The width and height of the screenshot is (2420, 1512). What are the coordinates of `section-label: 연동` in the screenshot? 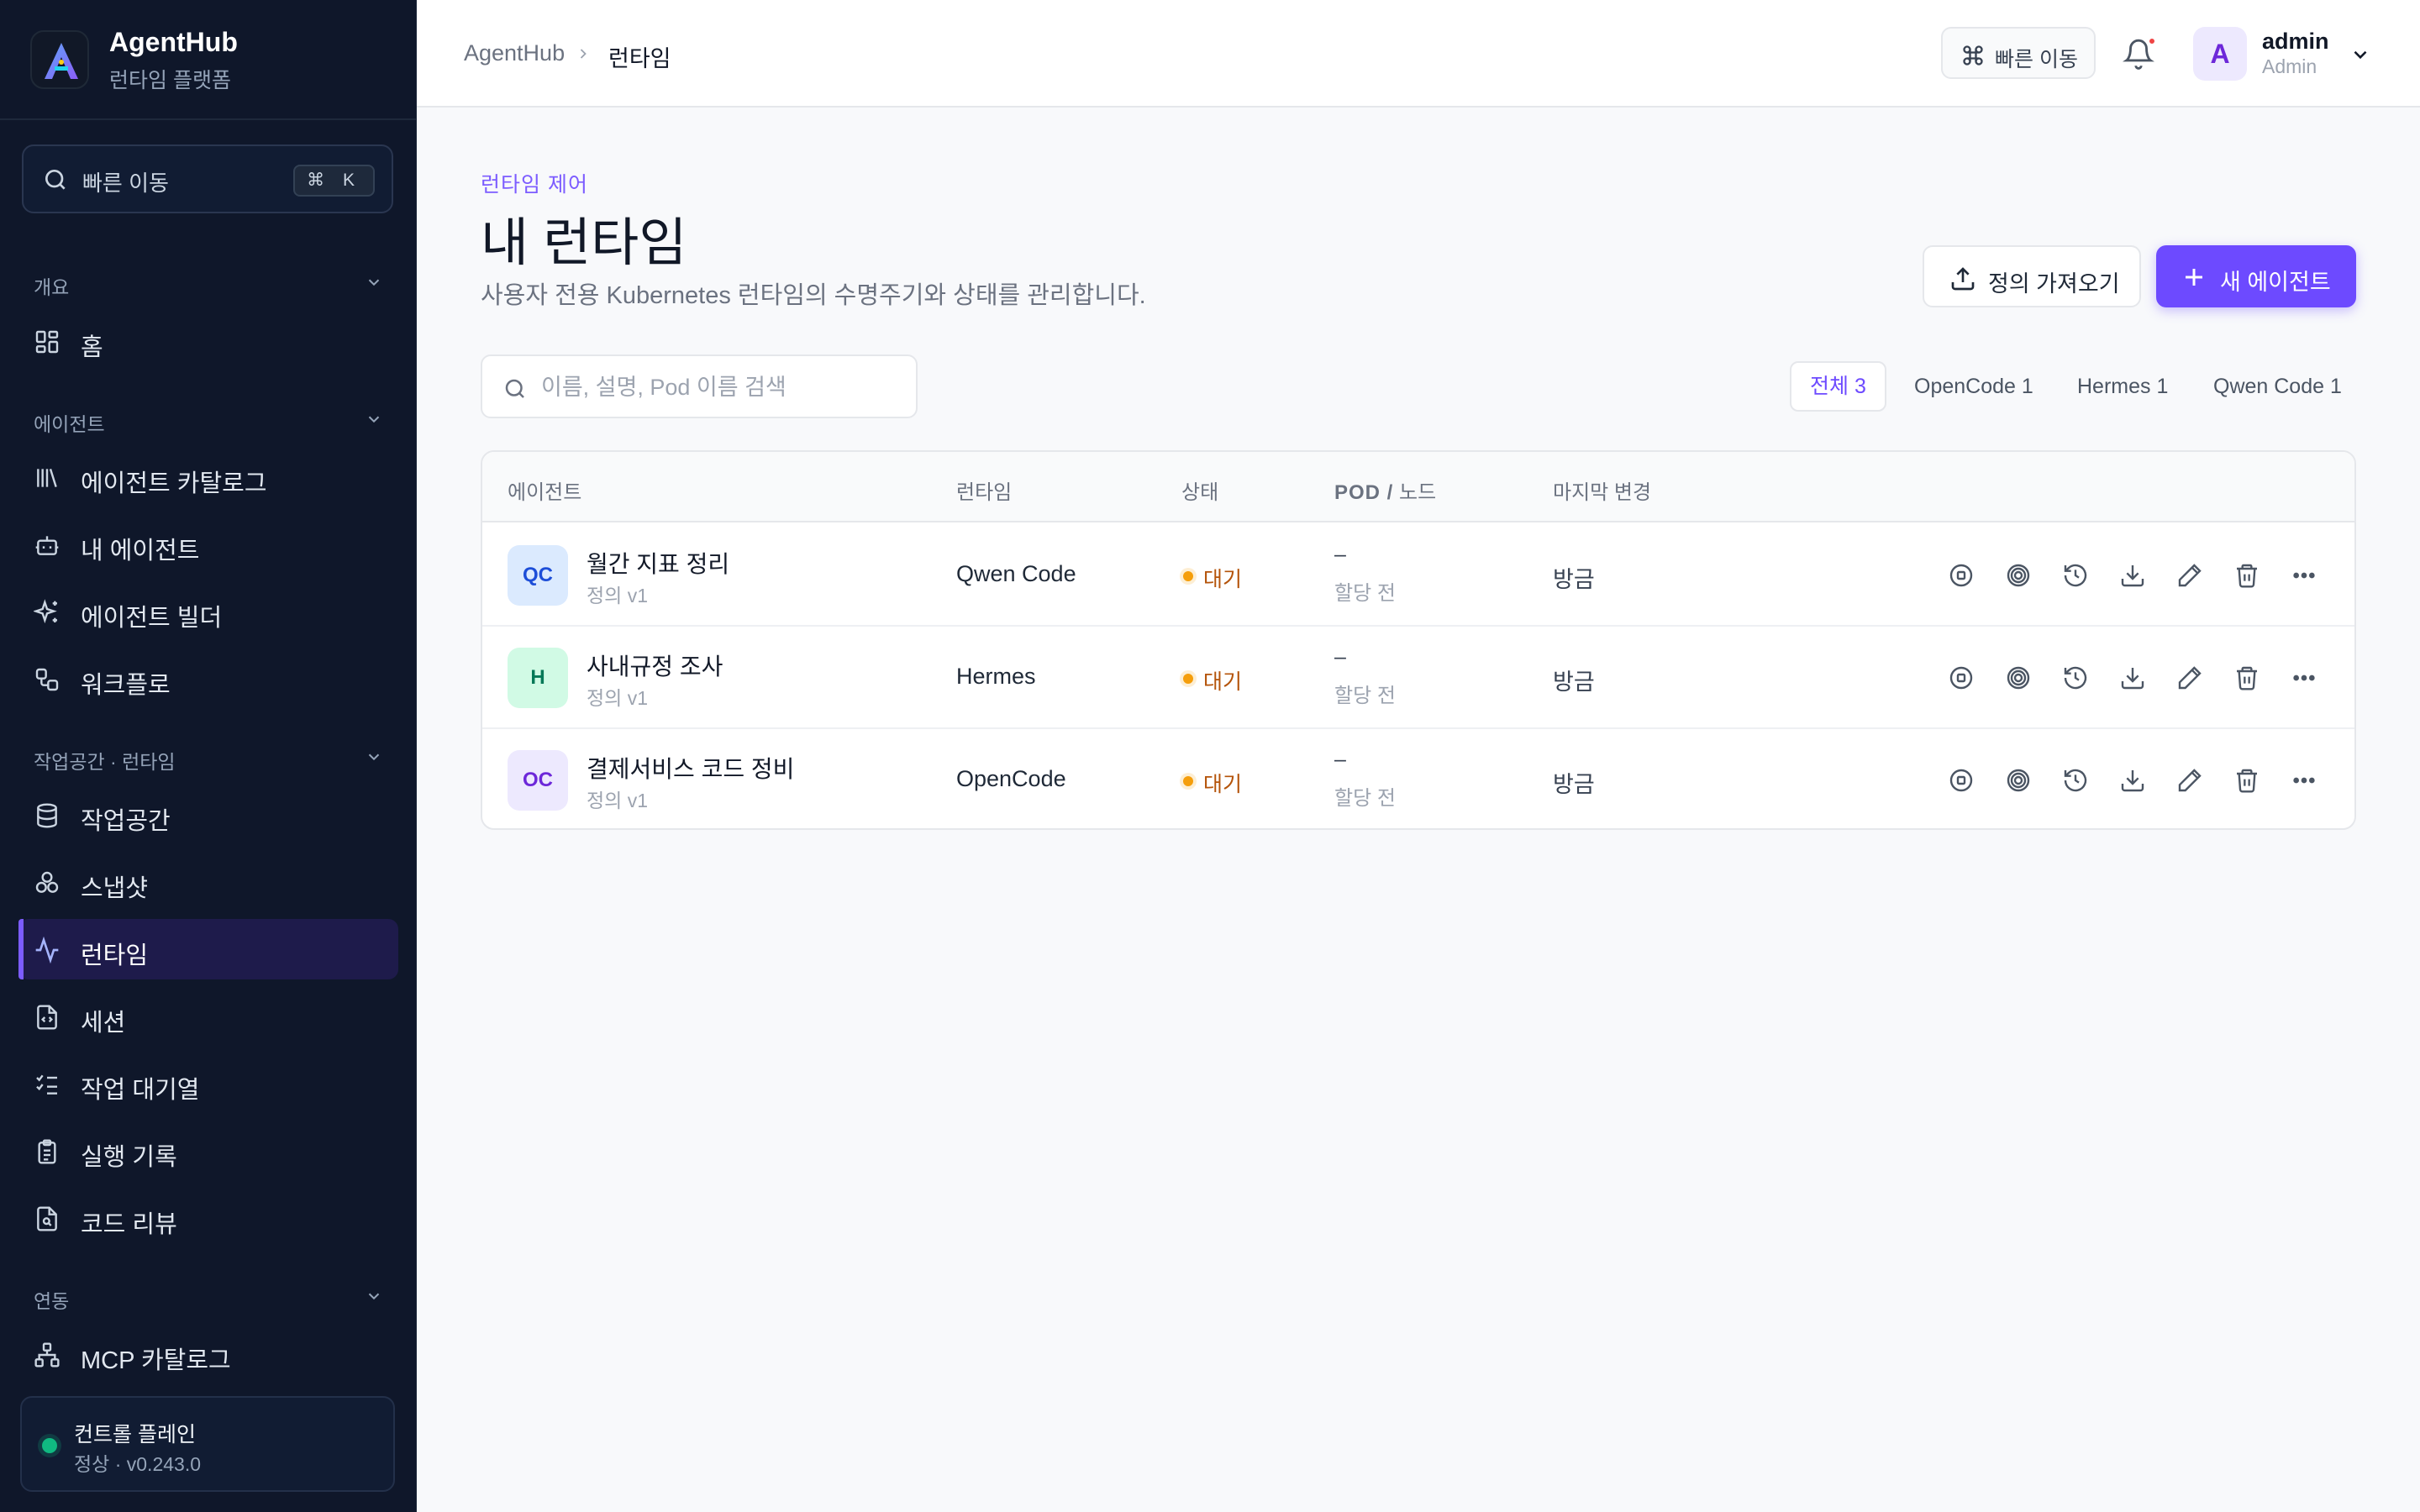 It's located at (52, 1301).